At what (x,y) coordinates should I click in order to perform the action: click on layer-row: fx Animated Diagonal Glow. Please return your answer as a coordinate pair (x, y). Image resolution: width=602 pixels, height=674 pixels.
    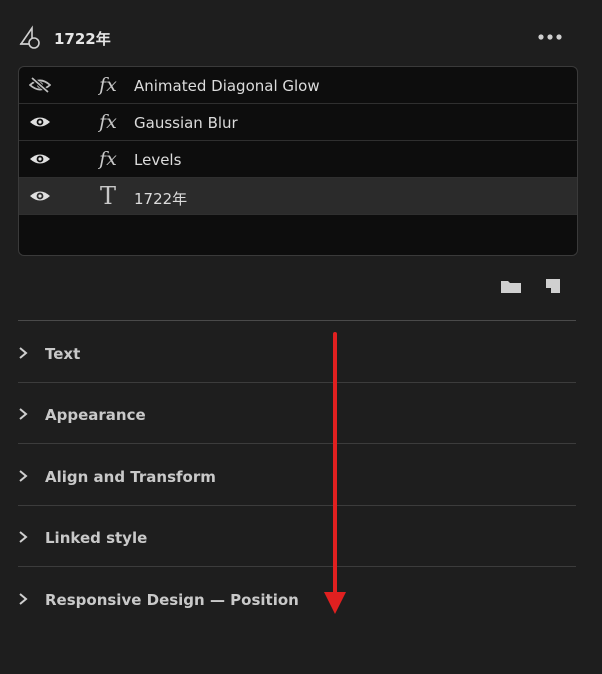
    Looking at the image, I should click on (298, 85).